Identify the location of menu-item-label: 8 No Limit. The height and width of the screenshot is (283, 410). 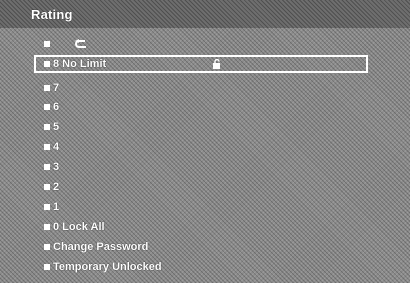
(80, 64).